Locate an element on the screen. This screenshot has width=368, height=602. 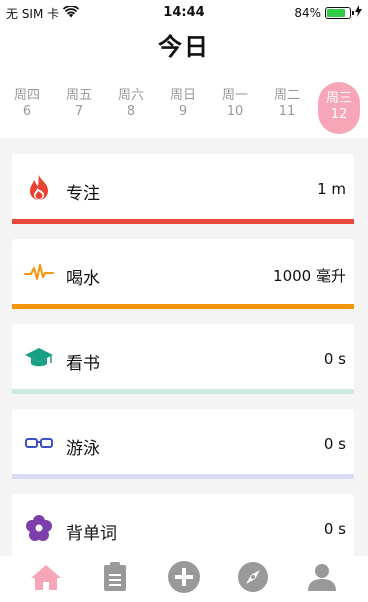
pulse-icon is located at coordinates (39, 273).